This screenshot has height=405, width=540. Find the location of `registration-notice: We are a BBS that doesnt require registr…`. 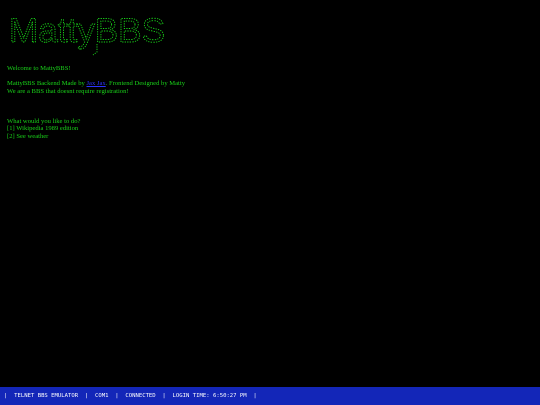

registration-notice: We are a BBS that doesnt require registr… is located at coordinates (68, 91).